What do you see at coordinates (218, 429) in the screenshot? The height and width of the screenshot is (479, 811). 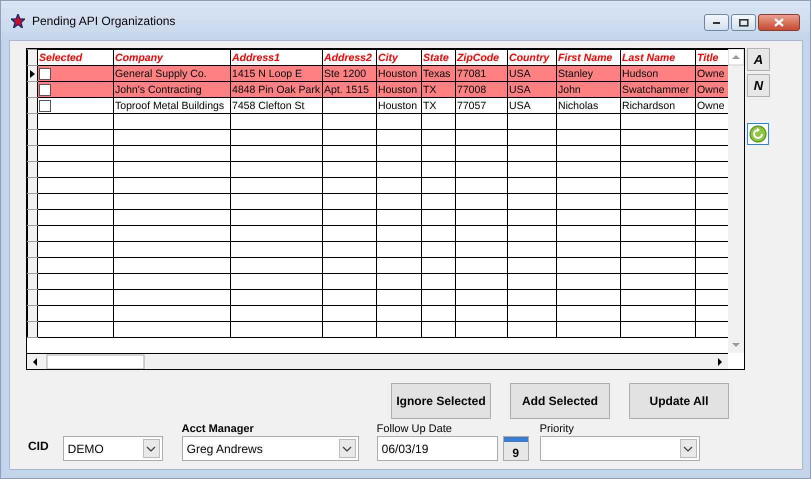 I see `field-label: Acct Manager` at bounding box center [218, 429].